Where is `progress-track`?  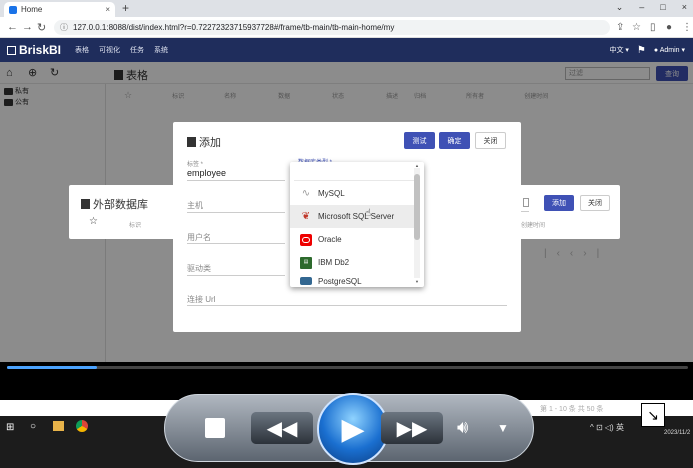 progress-track is located at coordinates (347, 367).